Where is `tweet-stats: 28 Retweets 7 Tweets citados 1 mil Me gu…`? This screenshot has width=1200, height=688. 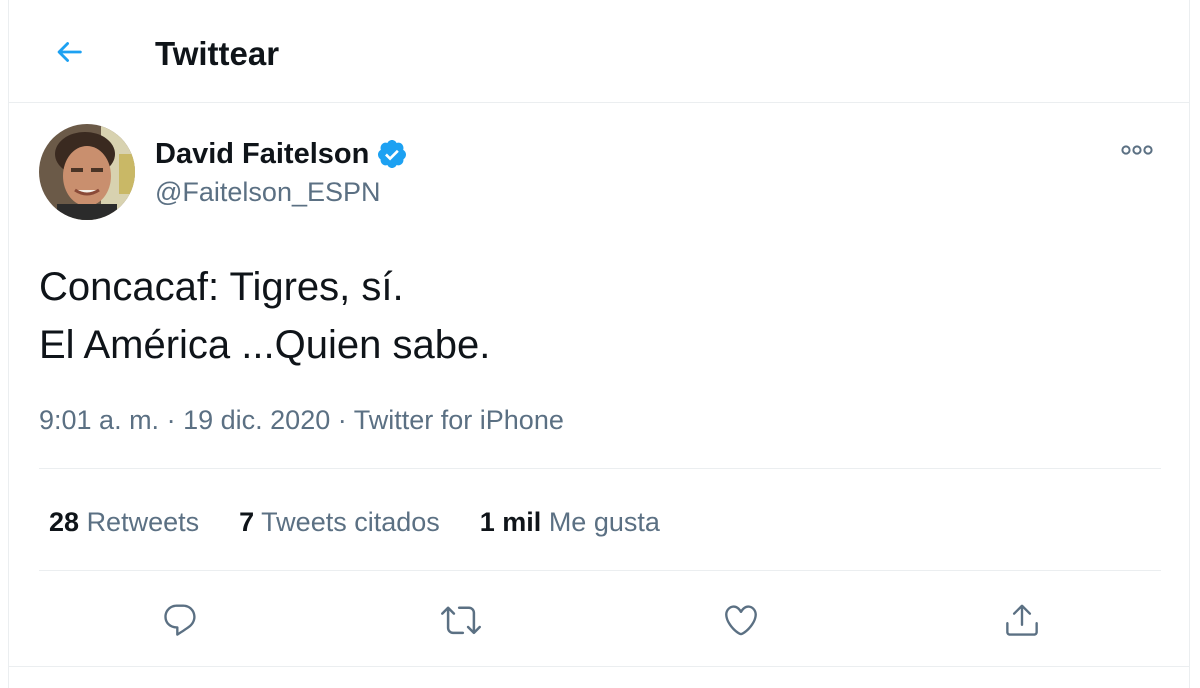
tweet-stats: 28 Retweets 7 Tweets citados 1 mil Me gu… is located at coordinates (374, 522).